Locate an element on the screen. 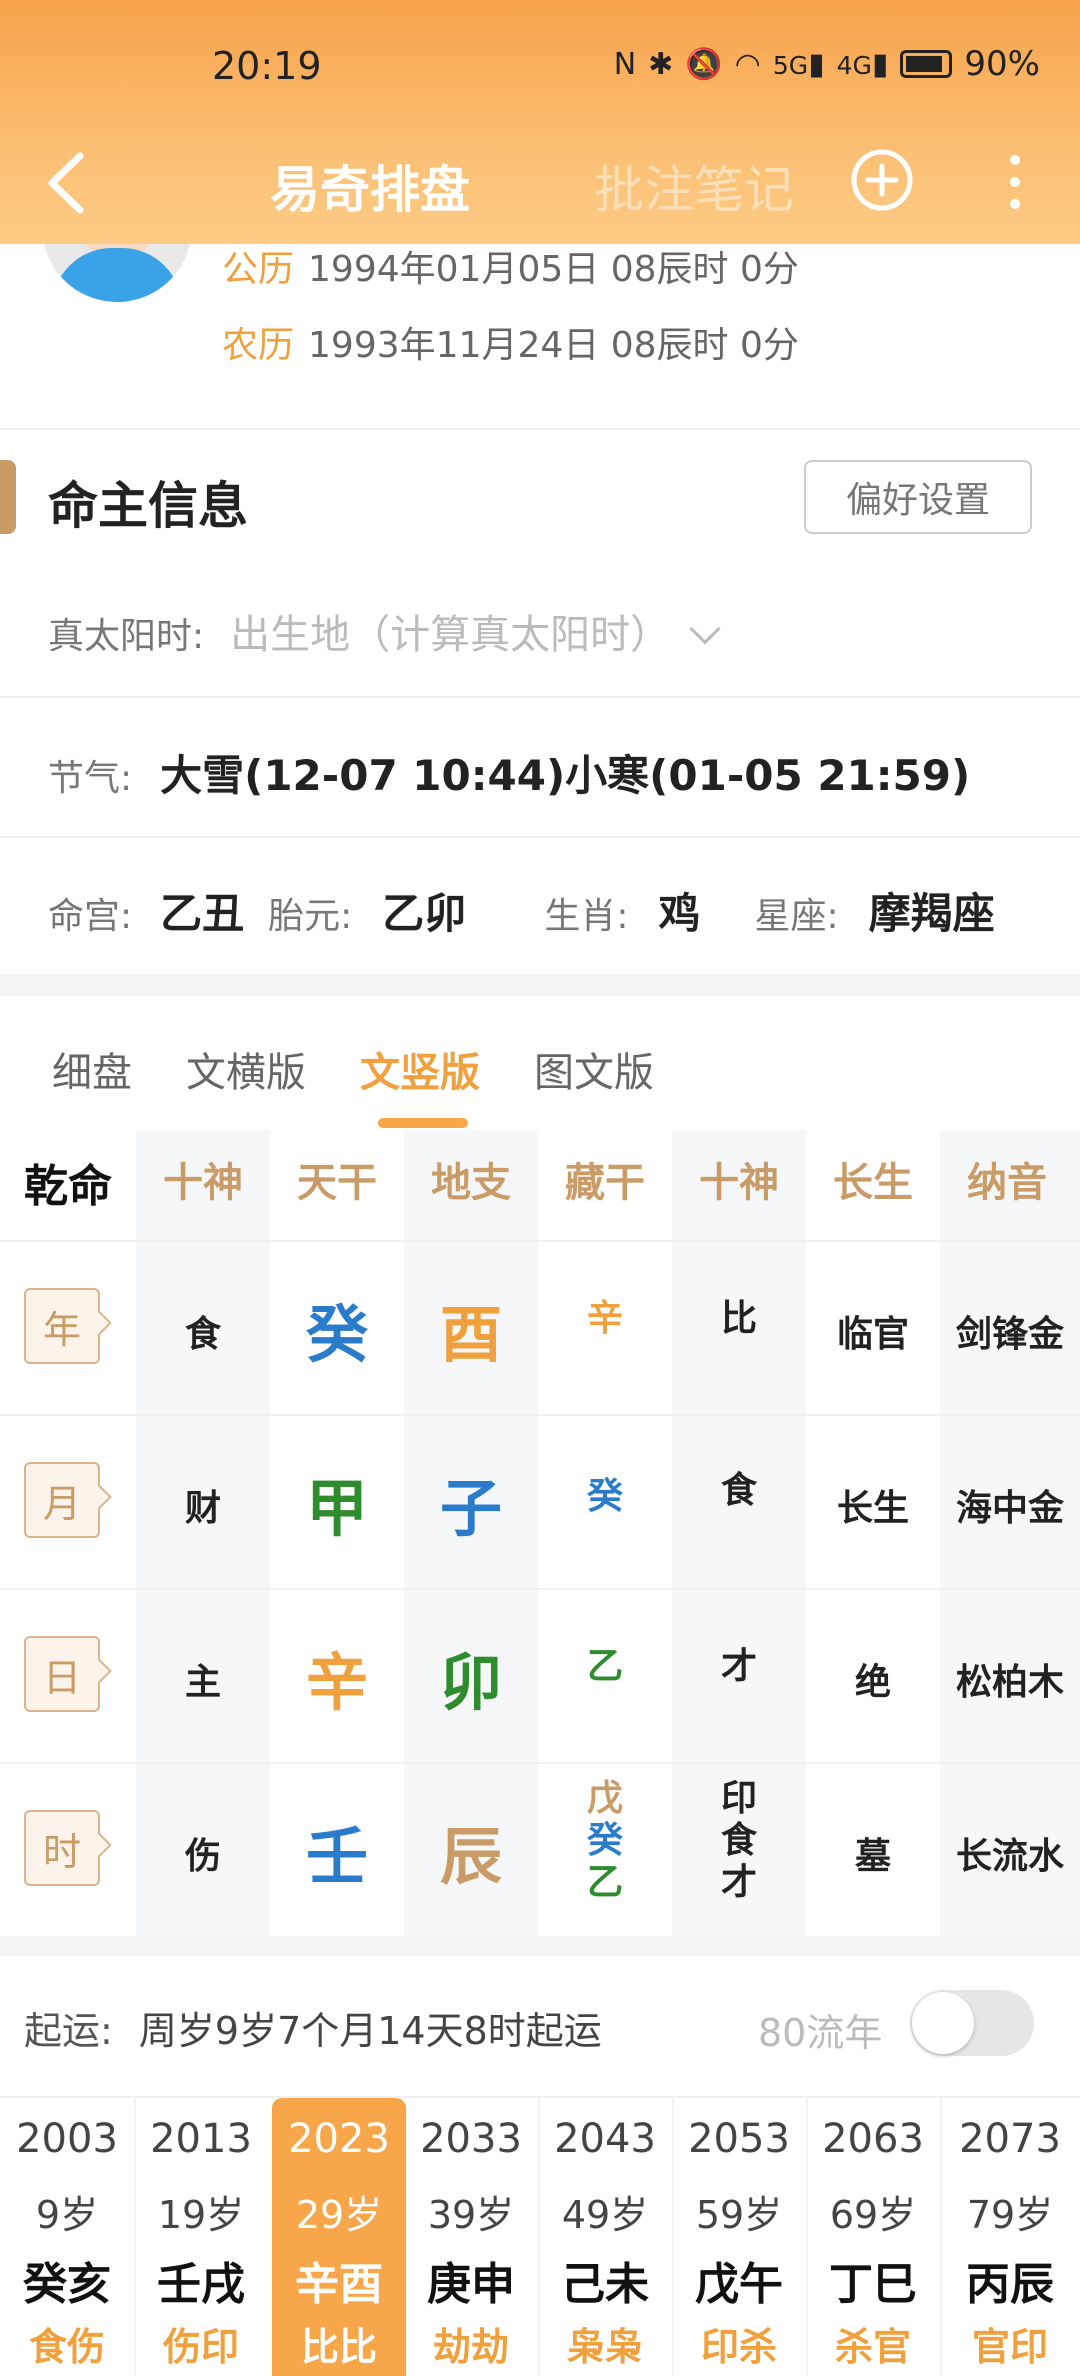 The image size is (1080, 2376). header-heavenly-stem: 天干 is located at coordinates (337, 1183).